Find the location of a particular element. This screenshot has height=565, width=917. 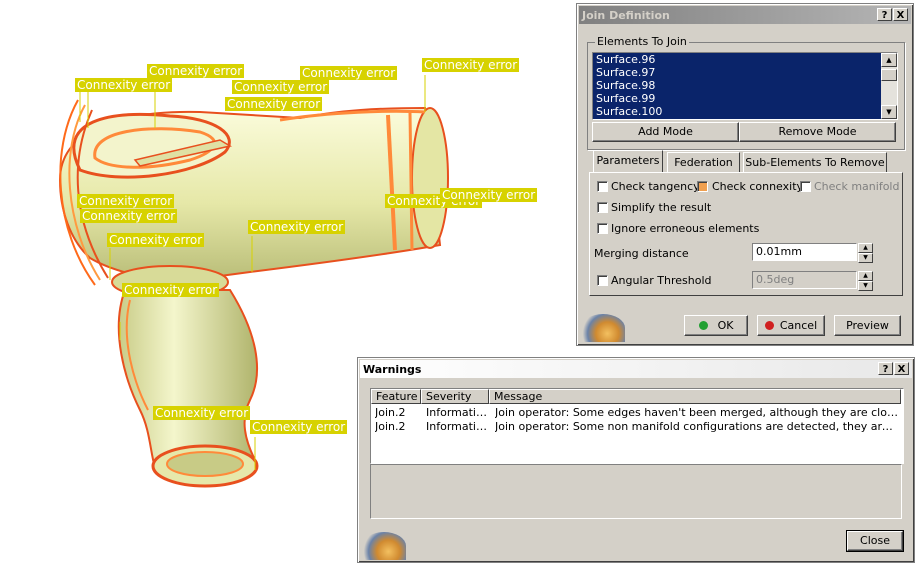

cancel-label: Cancel is located at coordinates (798, 325).